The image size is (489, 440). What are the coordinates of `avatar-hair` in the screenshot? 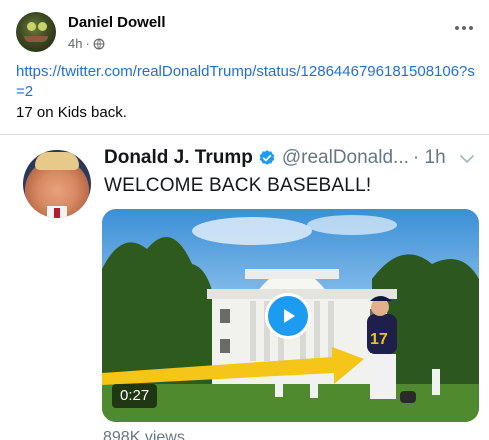 It's located at (57, 161).